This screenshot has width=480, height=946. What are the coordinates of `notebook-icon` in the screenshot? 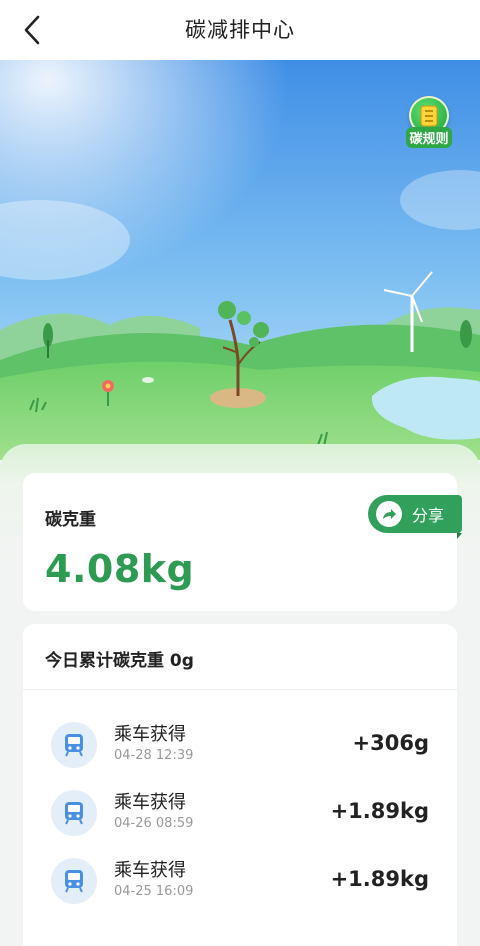 It's located at (429, 115).